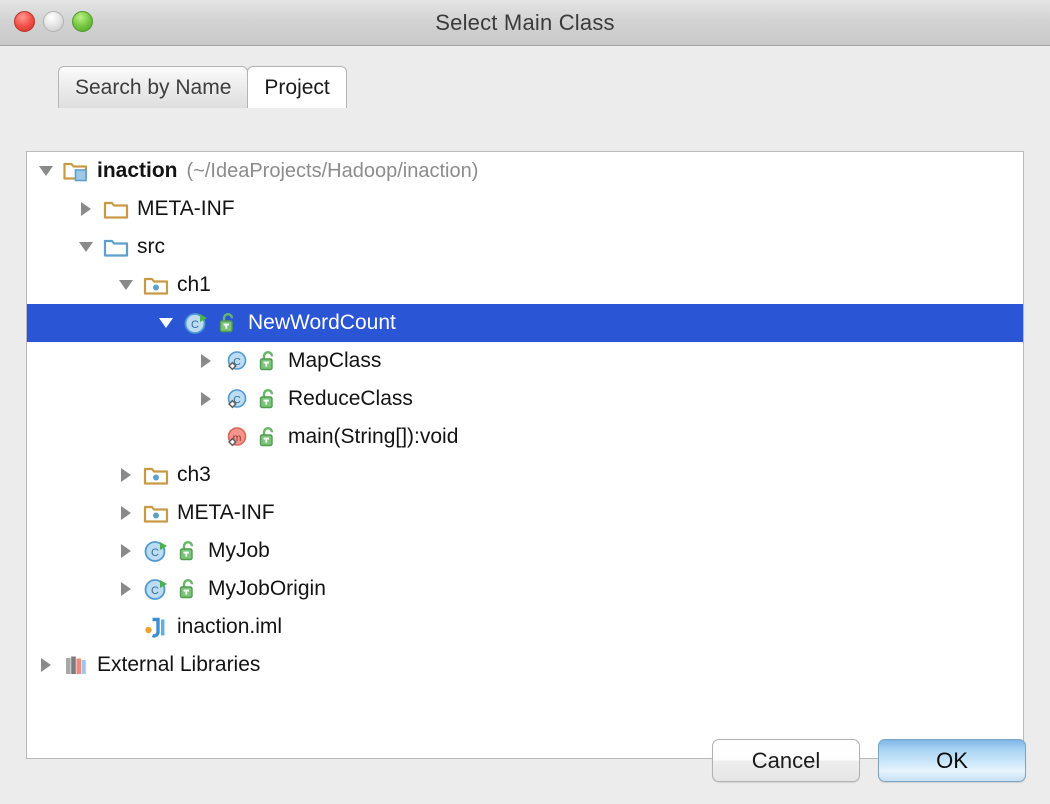 The image size is (1050, 804). I want to click on tree-row: C ReduceClass, so click(525, 399).